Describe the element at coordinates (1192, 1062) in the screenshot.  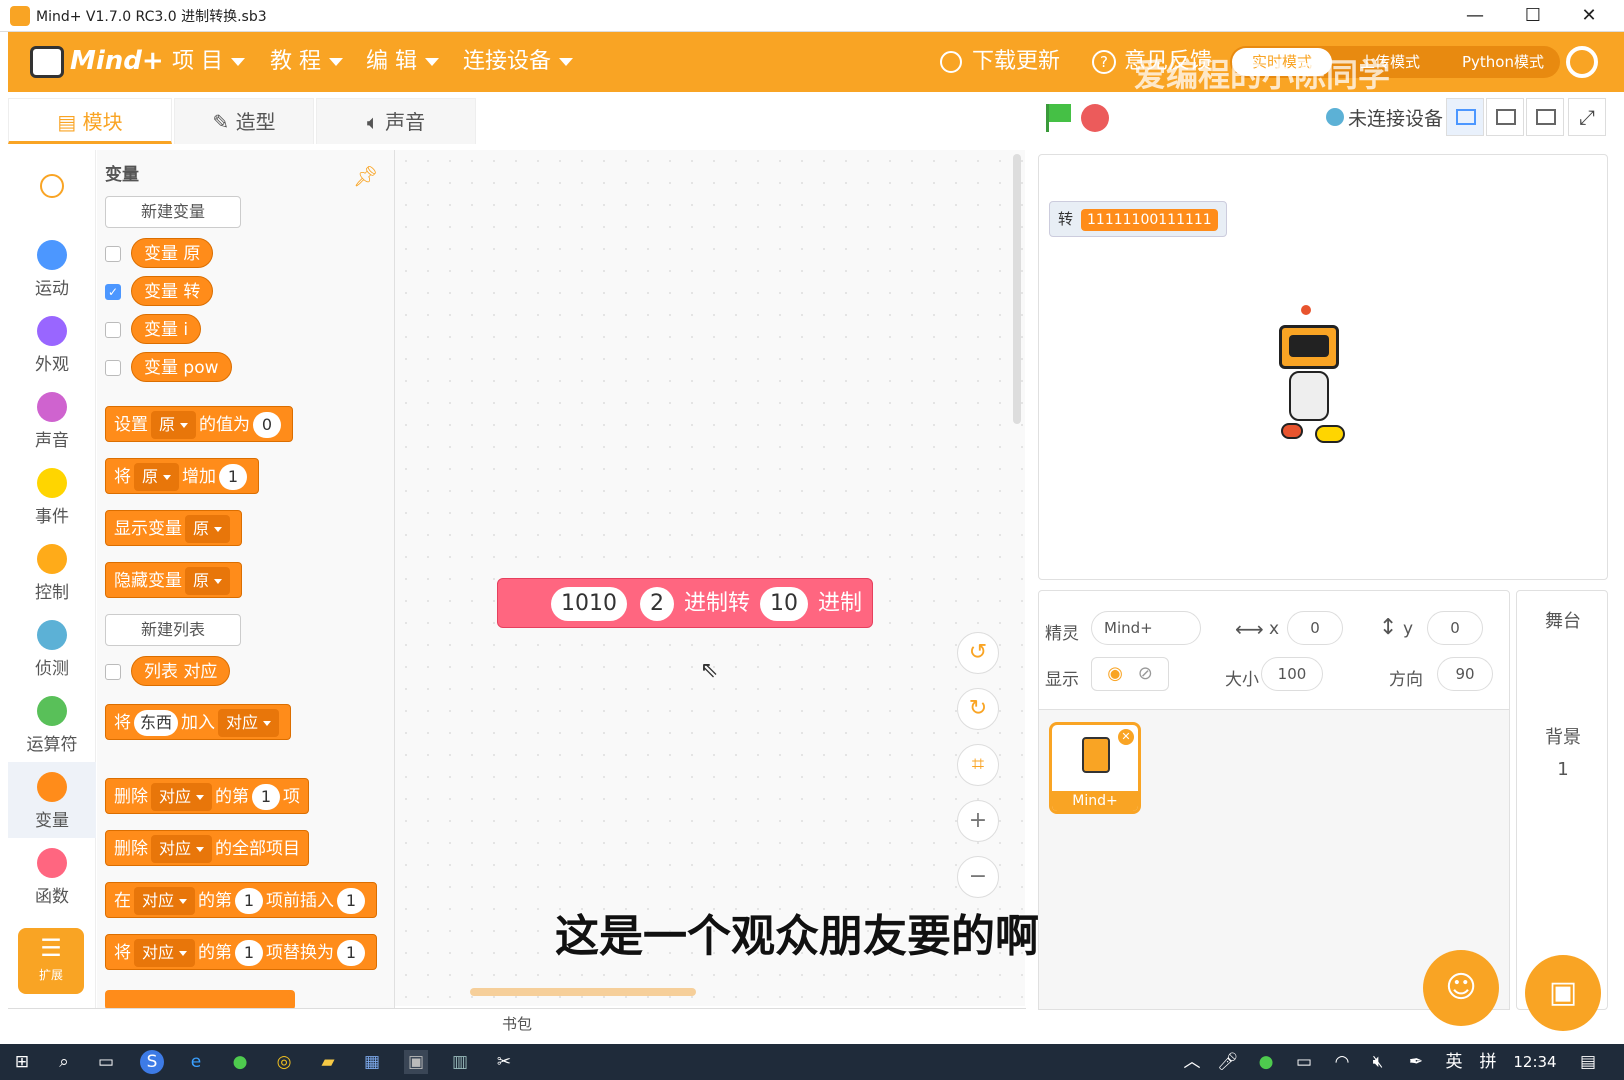
I see `tray-up-icon: ︿` at that location.